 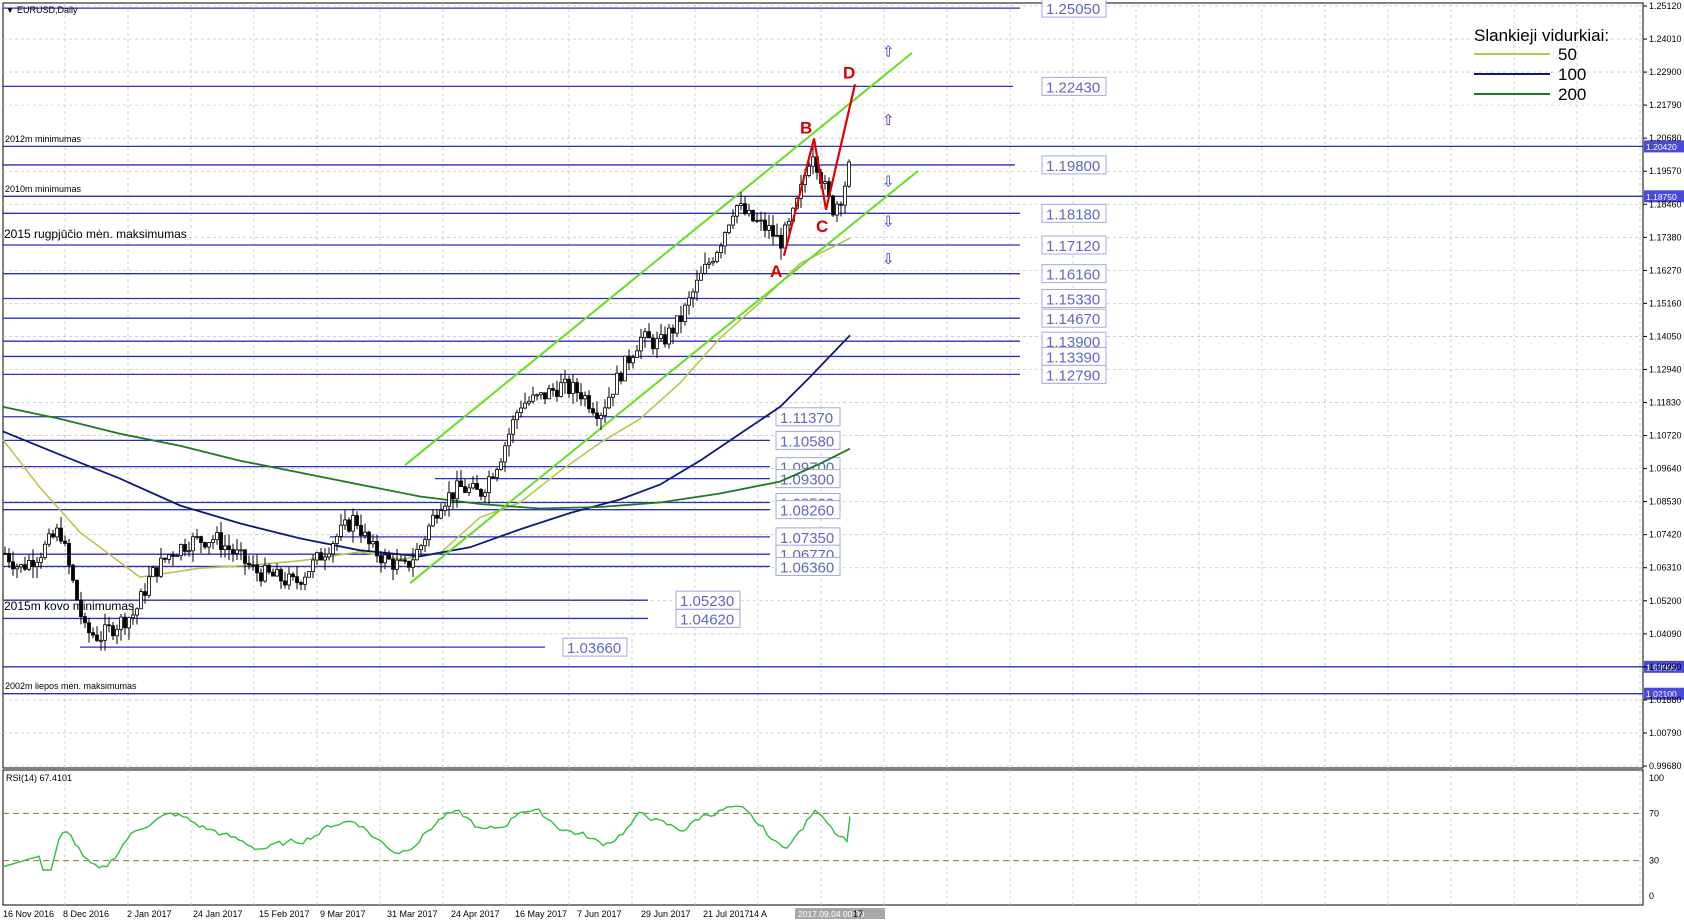 What do you see at coordinates (599, 914) in the screenshot?
I see `time-tick-label: 7 Jun 2017` at bounding box center [599, 914].